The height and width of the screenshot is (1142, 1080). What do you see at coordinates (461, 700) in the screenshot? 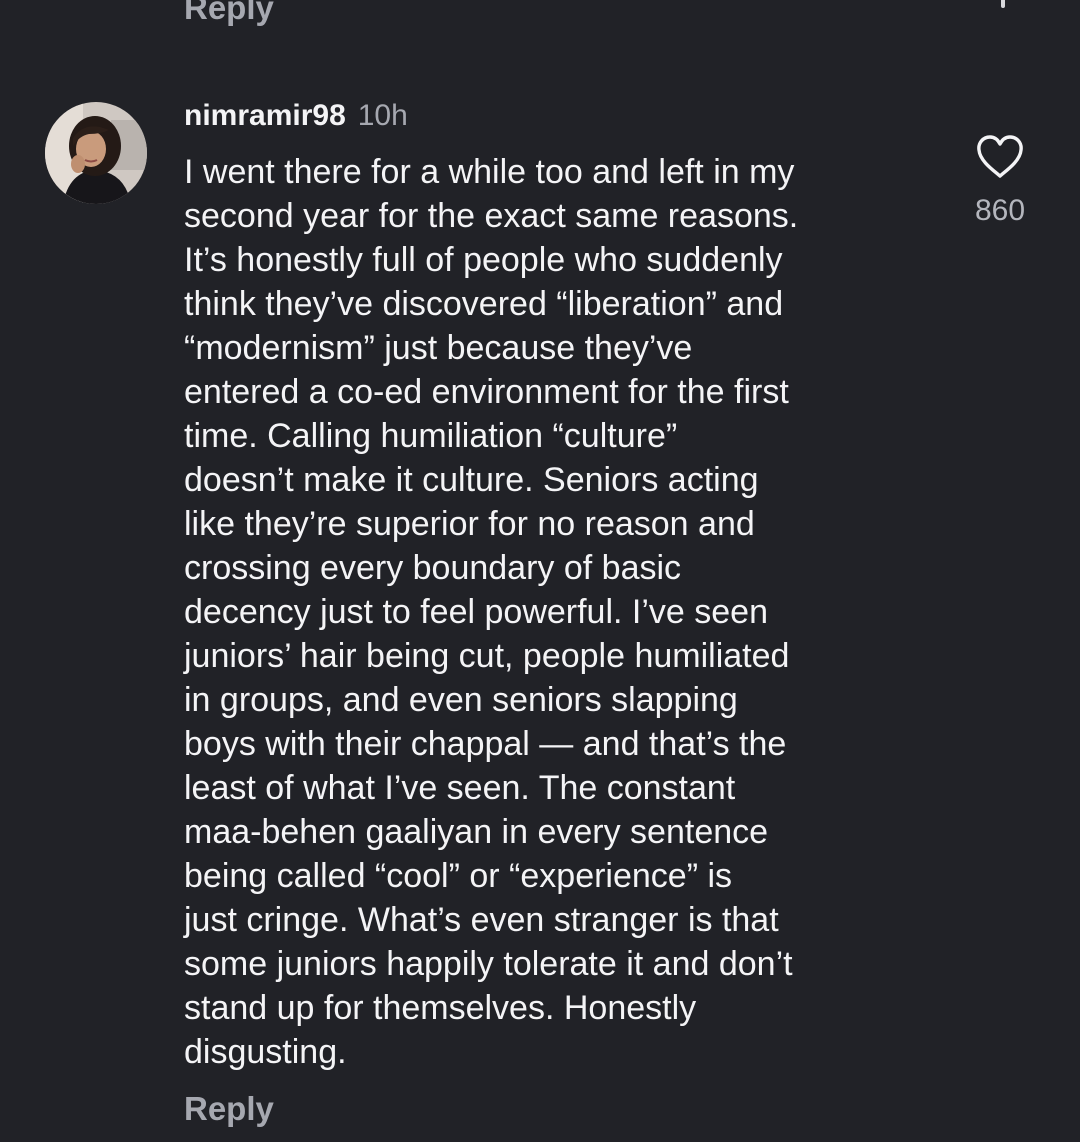
I see `comment-text-line: in groups, and even seniors slapping` at bounding box center [461, 700].